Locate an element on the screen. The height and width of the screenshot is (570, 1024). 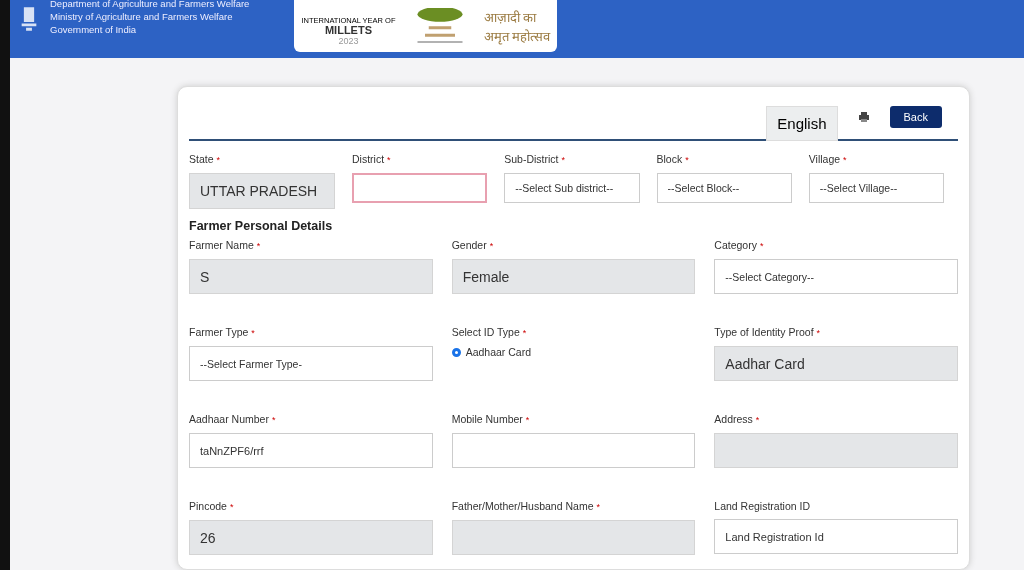
field-label: Category is located at coordinates (735, 245).